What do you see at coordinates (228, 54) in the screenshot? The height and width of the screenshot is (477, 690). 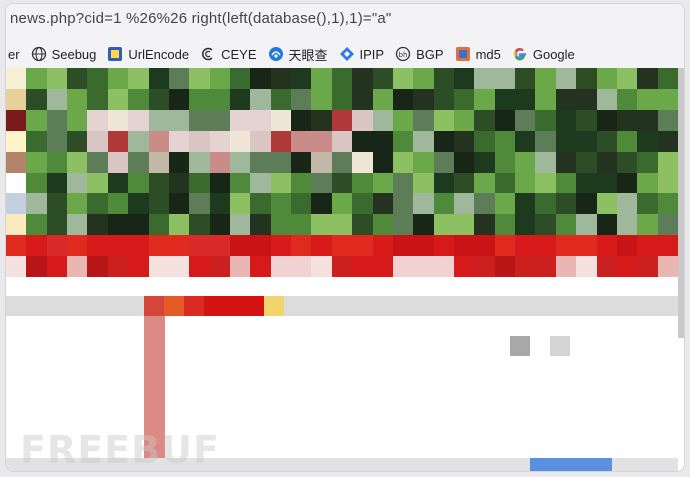 I see `bookmark-ceye: CEYE` at bounding box center [228, 54].